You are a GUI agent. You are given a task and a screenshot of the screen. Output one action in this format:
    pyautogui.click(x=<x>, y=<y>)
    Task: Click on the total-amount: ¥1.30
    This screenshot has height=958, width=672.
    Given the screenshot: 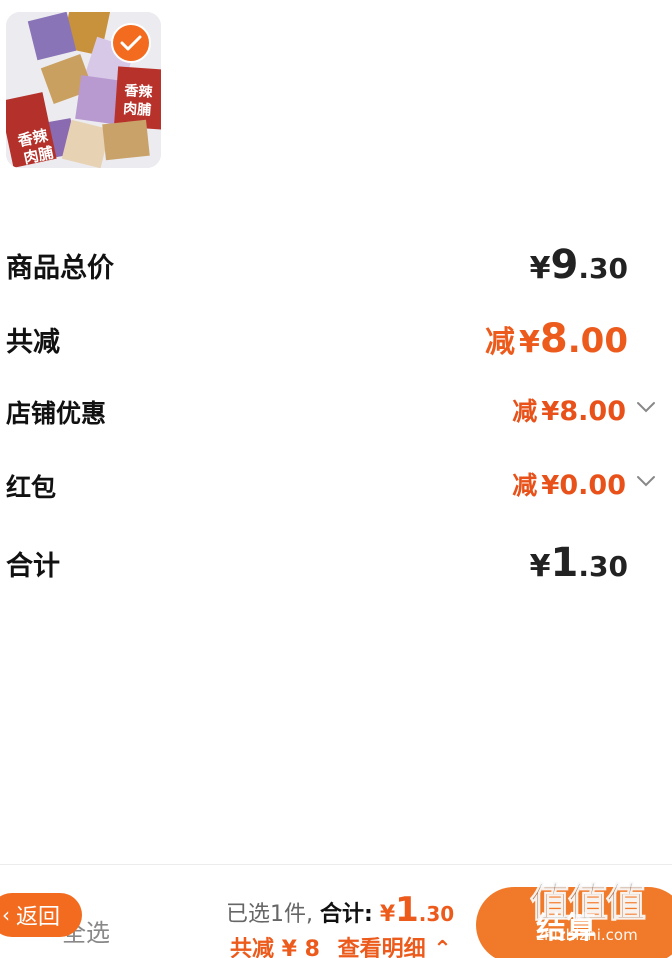 What is the action you would take?
    pyautogui.click(x=417, y=910)
    